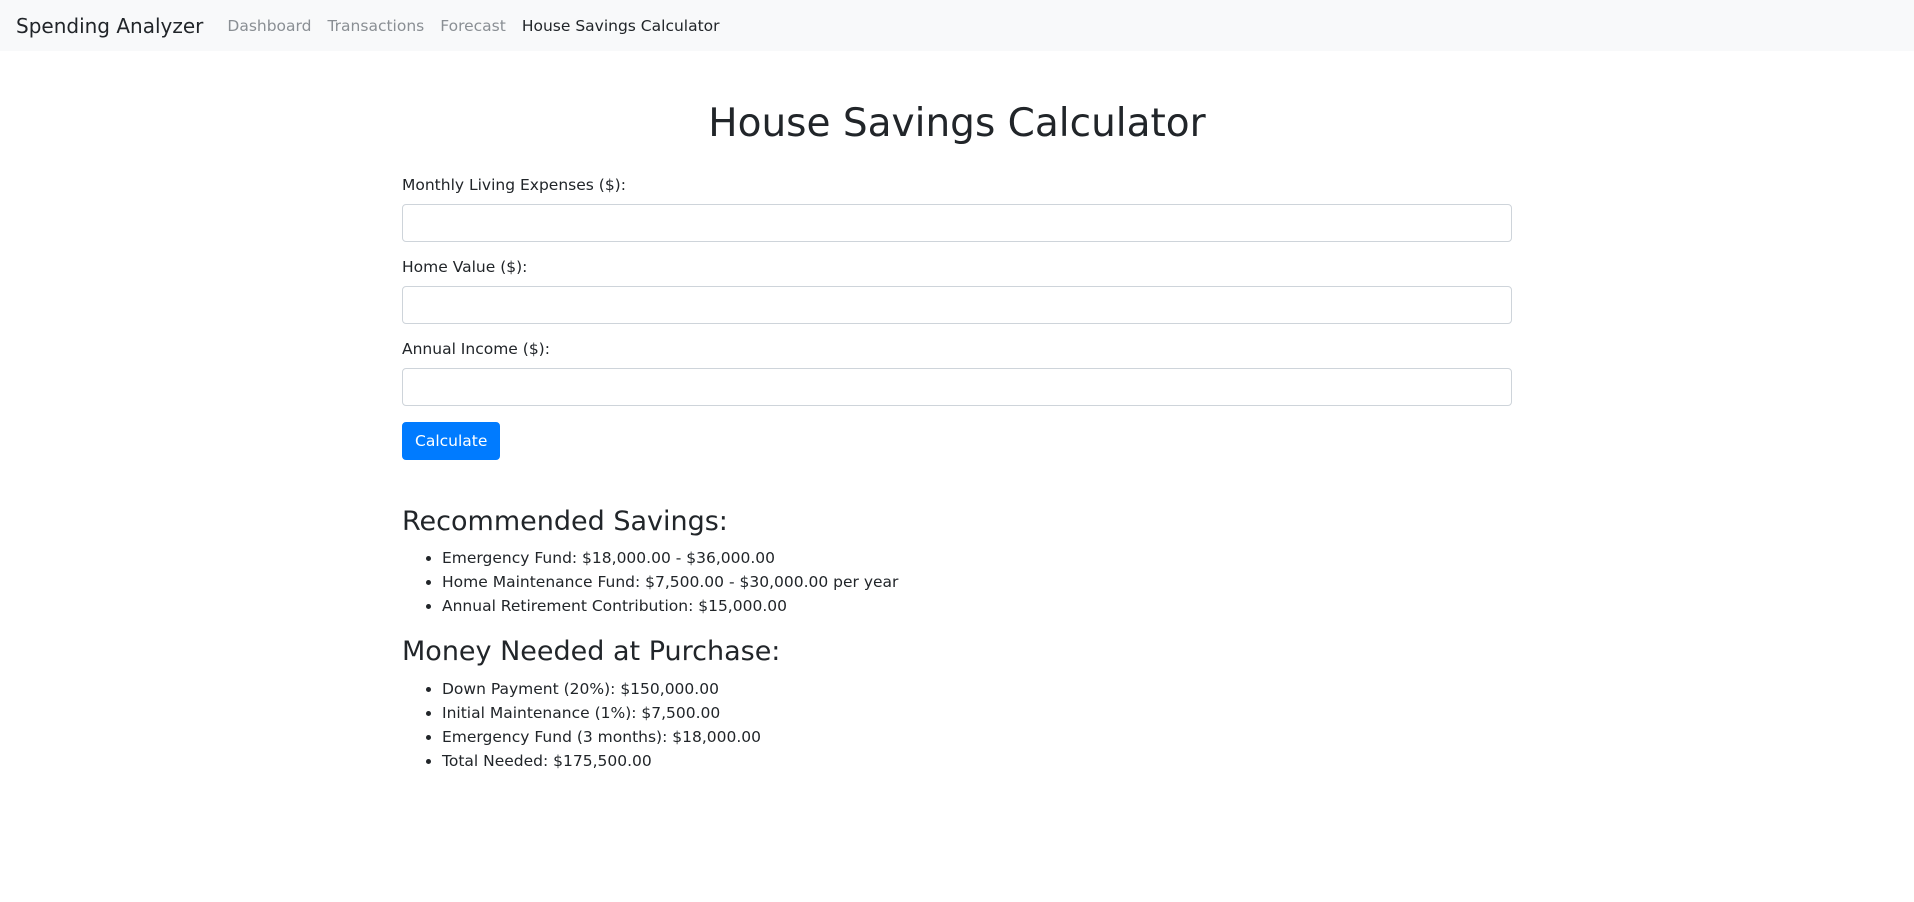 The image size is (1914, 902). What do you see at coordinates (957, 304) in the screenshot?
I see `home-value-input` at bounding box center [957, 304].